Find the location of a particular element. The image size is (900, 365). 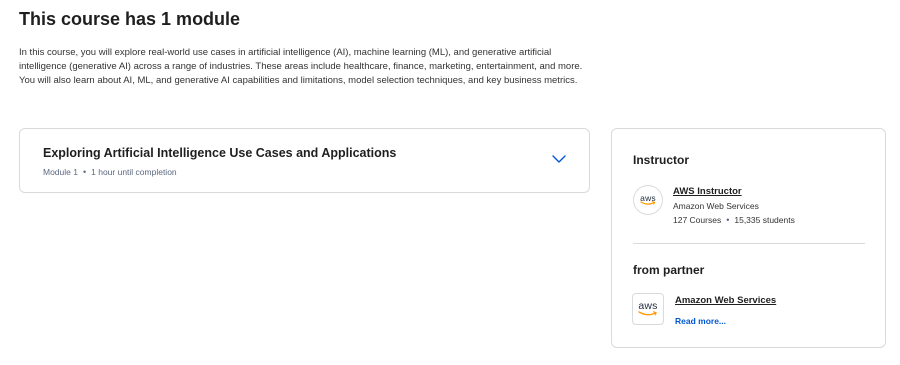

section-divider is located at coordinates (749, 243).